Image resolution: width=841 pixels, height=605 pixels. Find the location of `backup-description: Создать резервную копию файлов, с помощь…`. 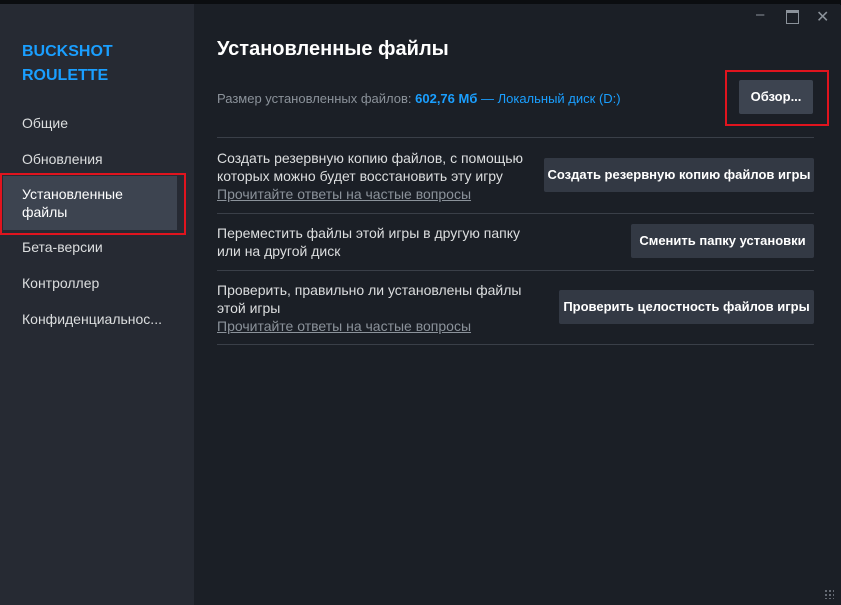

backup-description: Создать резервную копию файлов, с помощь… is located at coordinates (370, 167).